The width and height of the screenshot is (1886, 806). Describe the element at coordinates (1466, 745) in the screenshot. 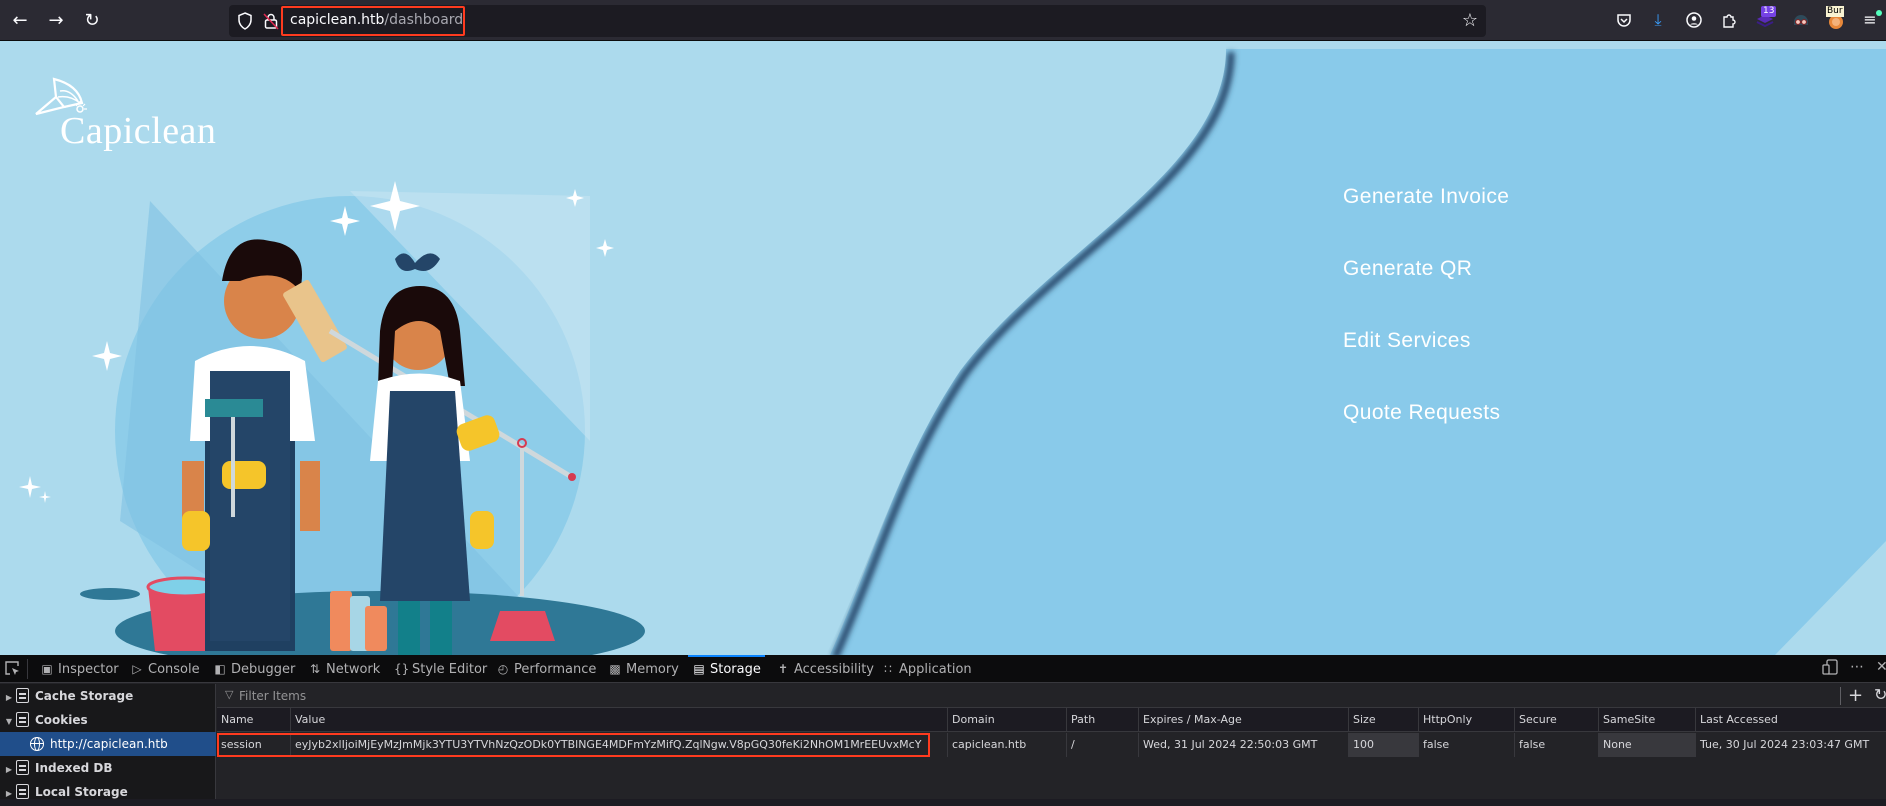

I see `cell-httponly: false` at that location.